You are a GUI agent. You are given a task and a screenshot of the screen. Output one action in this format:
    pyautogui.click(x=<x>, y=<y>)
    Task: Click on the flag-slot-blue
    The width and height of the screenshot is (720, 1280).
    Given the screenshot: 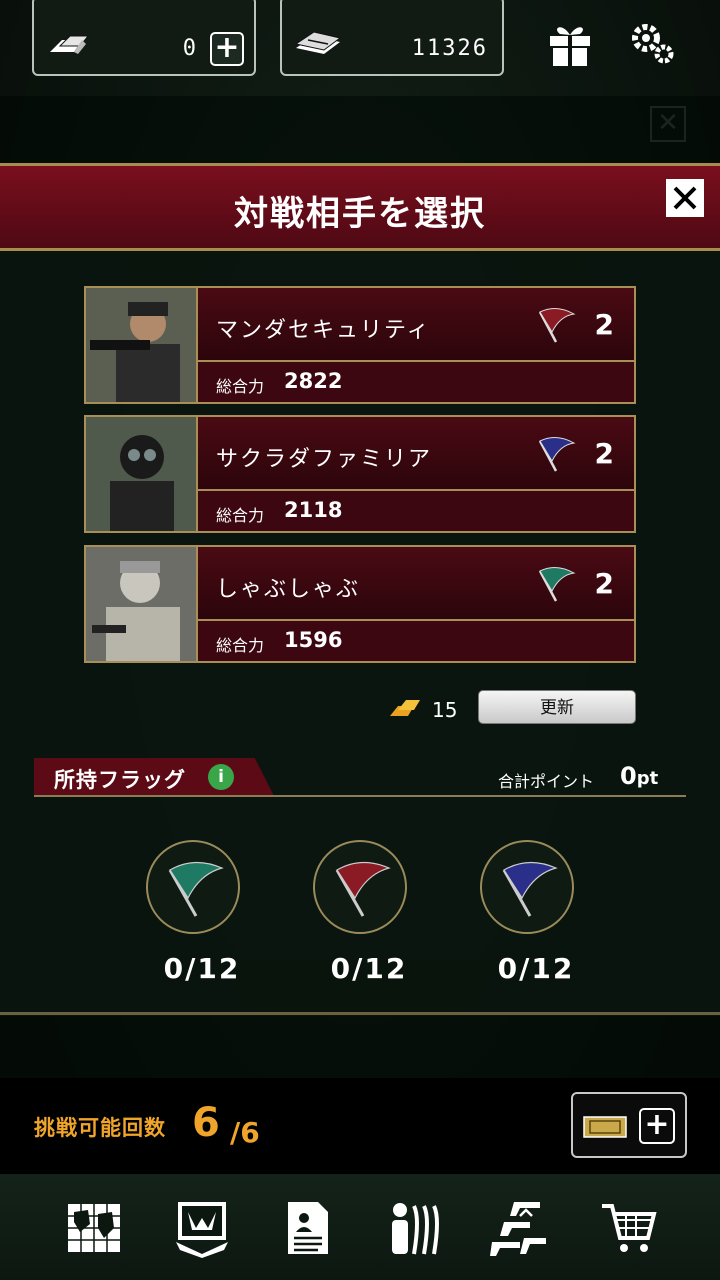 What is the action you would take?
    pyautogui.click(x=527, y=887)
    